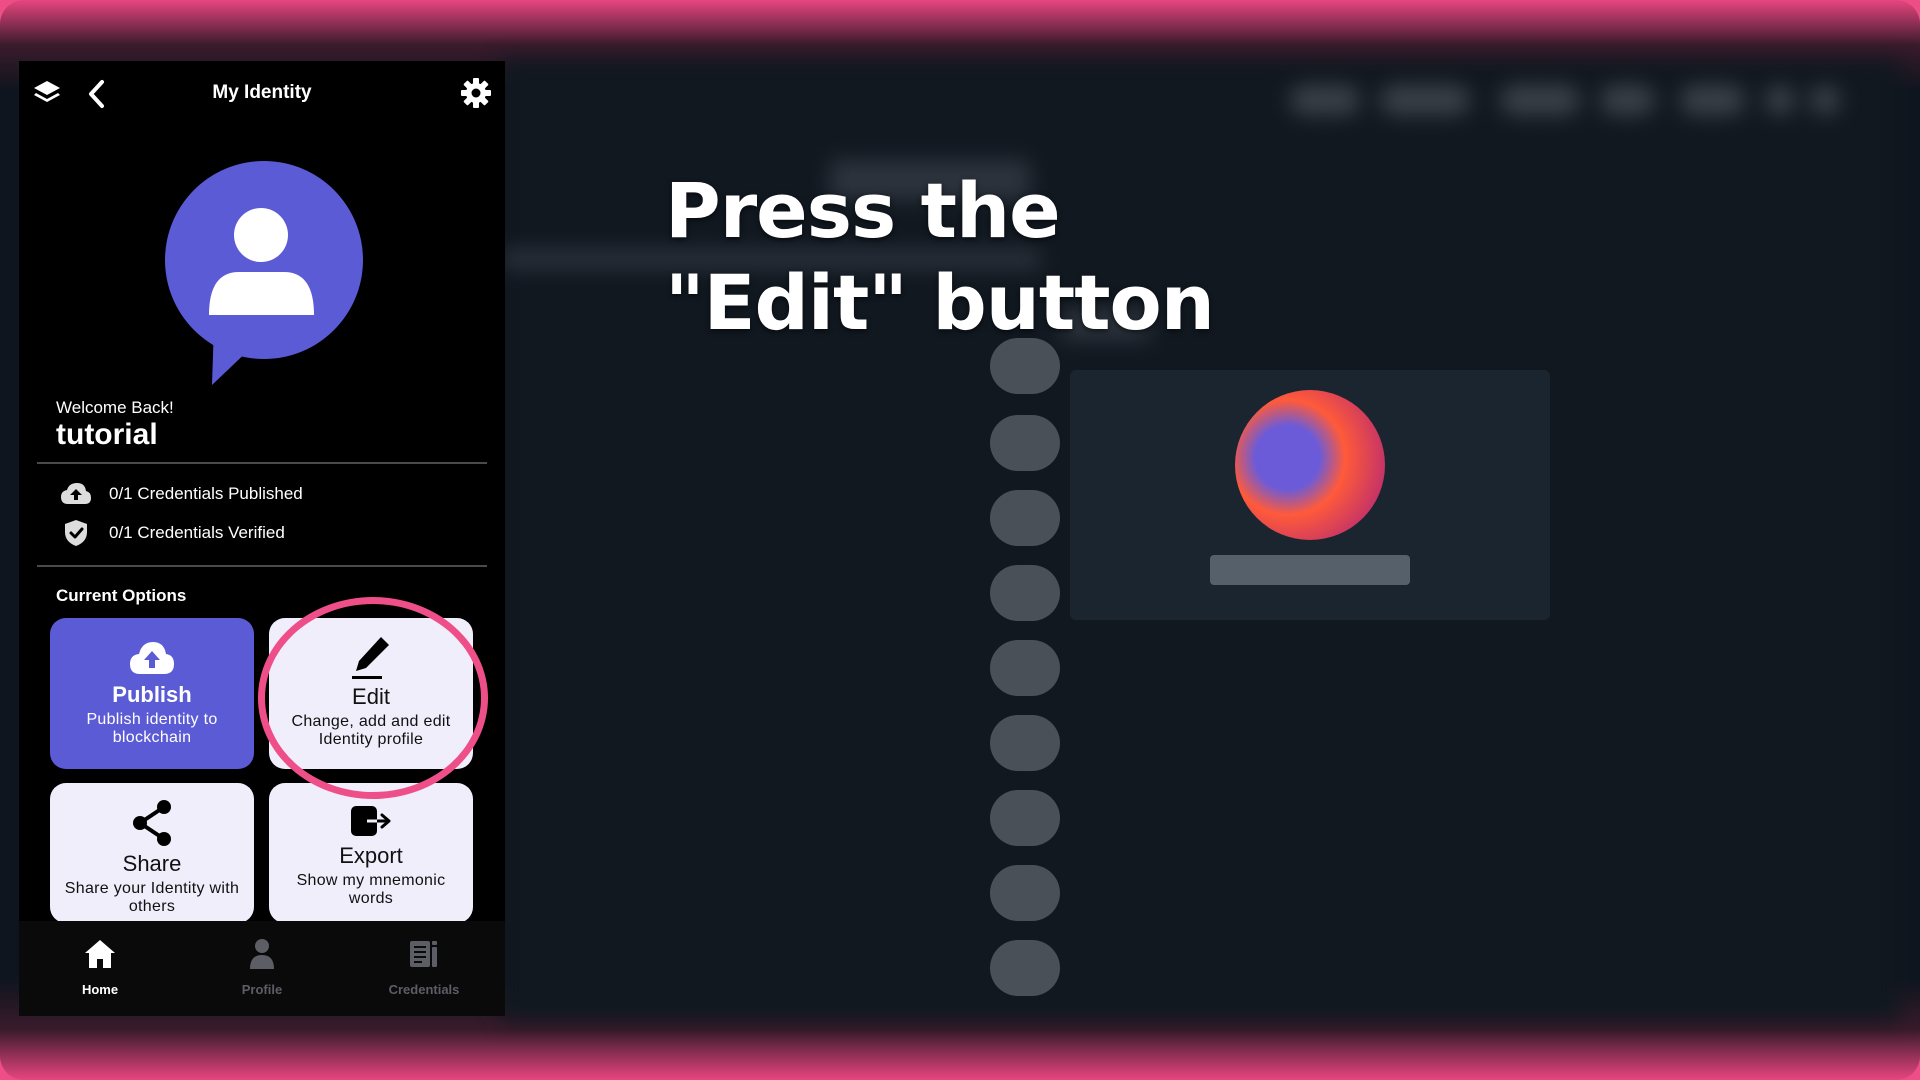 The image size is (1920, 1080). Describe the element at coordinates (121, 595) in the screenshot. I see `section-label: Current Options` at that location.